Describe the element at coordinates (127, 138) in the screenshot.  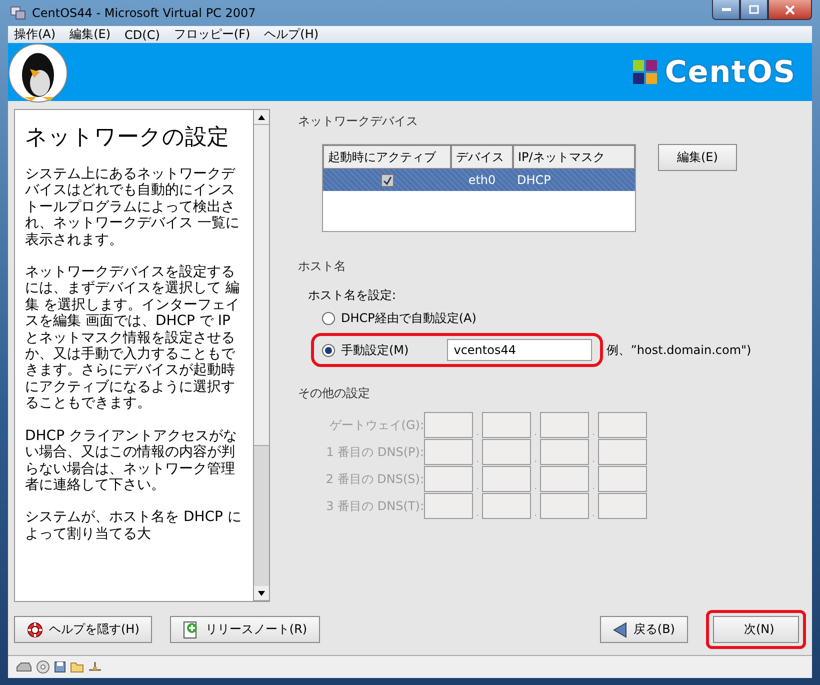
I see `help-title: ネットワークの設定` at that location.